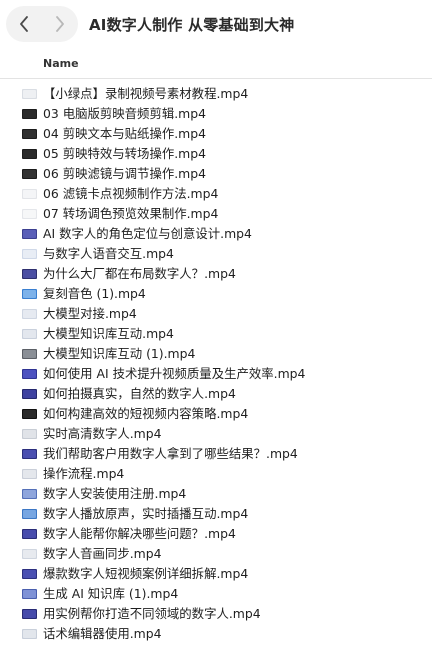  Describe the element at coordinates (115, 493) in the screenshot. I see `file-name: 数字人安装使用注册.mp4` at that location.